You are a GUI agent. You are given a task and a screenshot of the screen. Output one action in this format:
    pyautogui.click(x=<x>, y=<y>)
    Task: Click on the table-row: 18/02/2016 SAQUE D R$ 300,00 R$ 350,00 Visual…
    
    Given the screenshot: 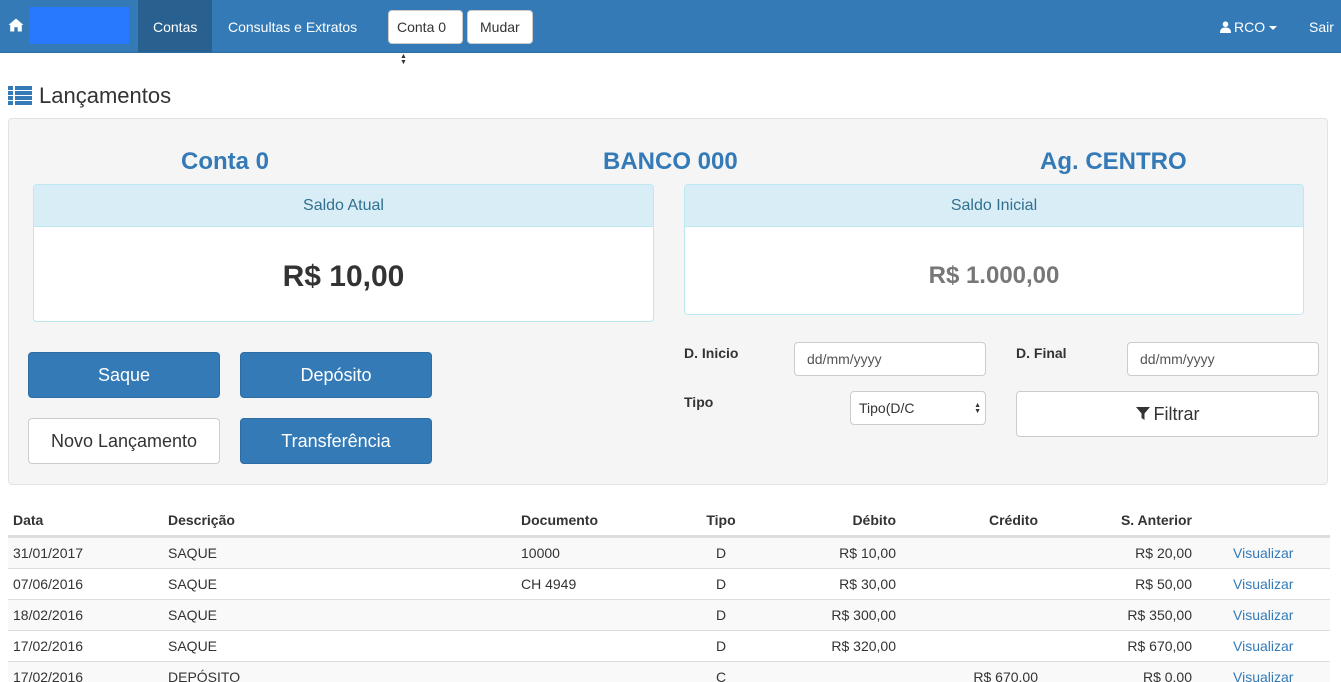 What is the action you would take?
    pyautogui.click(x=669, y=614)
    